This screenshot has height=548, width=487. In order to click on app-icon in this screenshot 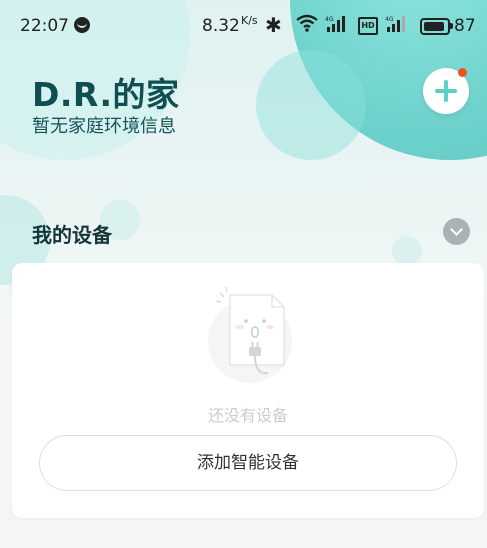, I will do `click(82, 25)`.